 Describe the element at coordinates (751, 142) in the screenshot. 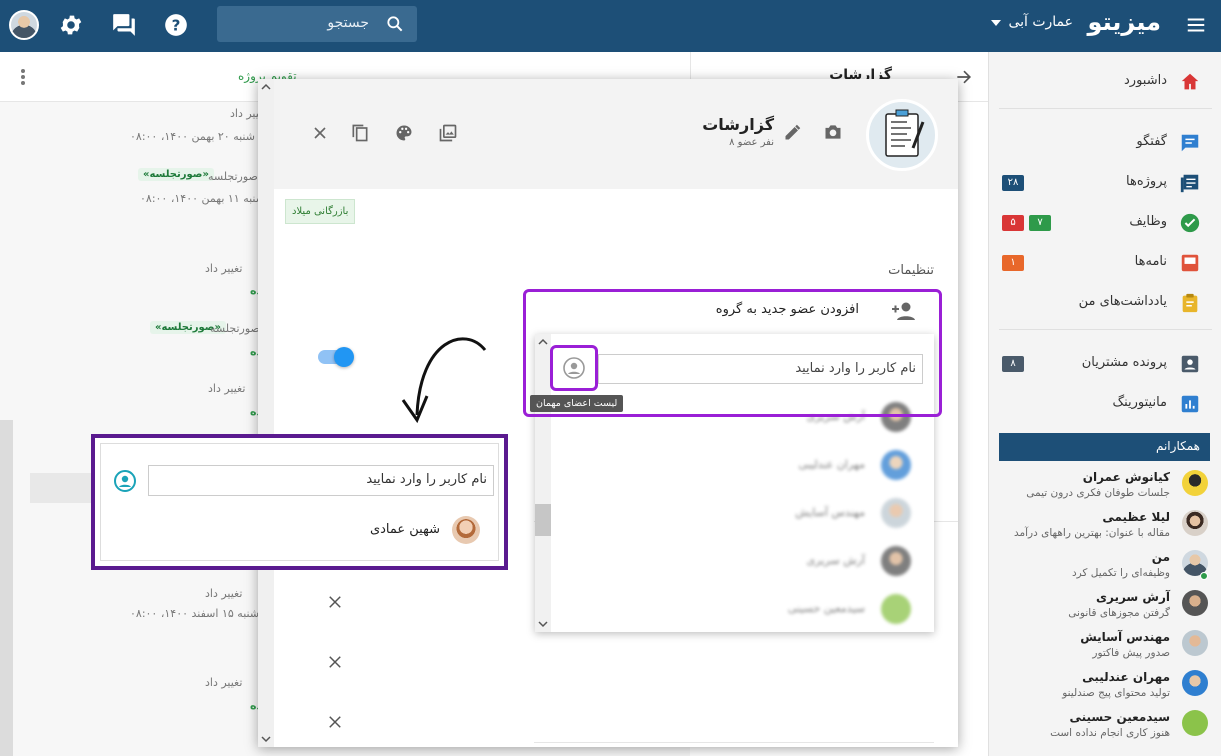

I see `member-count: ۸ نفر عضو` at that location.